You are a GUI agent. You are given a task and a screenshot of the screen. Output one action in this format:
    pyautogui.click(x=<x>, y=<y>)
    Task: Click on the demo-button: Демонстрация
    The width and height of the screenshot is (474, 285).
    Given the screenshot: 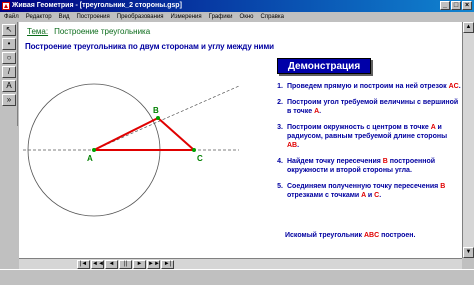 What is the action you would take?
    pyautogui.click(x=324, y=66)
    